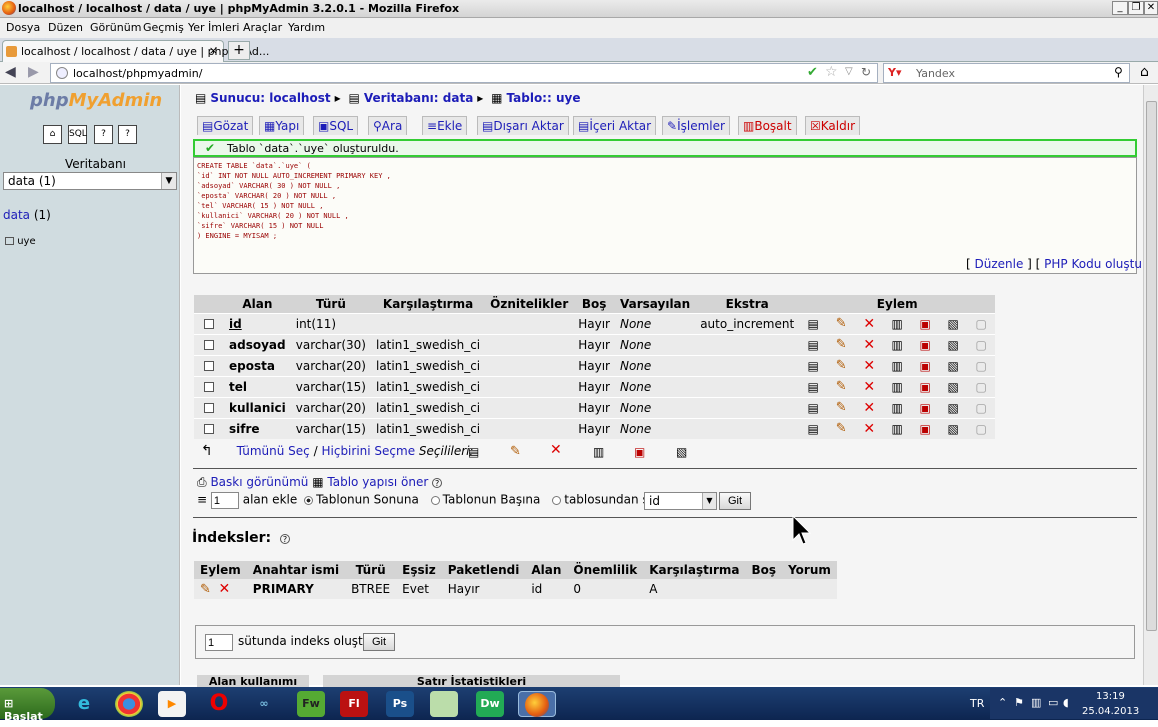 Image resolution: width=1158 pixels, height=727 pixels. Describe the element at coordinates (219, 704) in the screenshot. I see `opera-icon: O` at that location.